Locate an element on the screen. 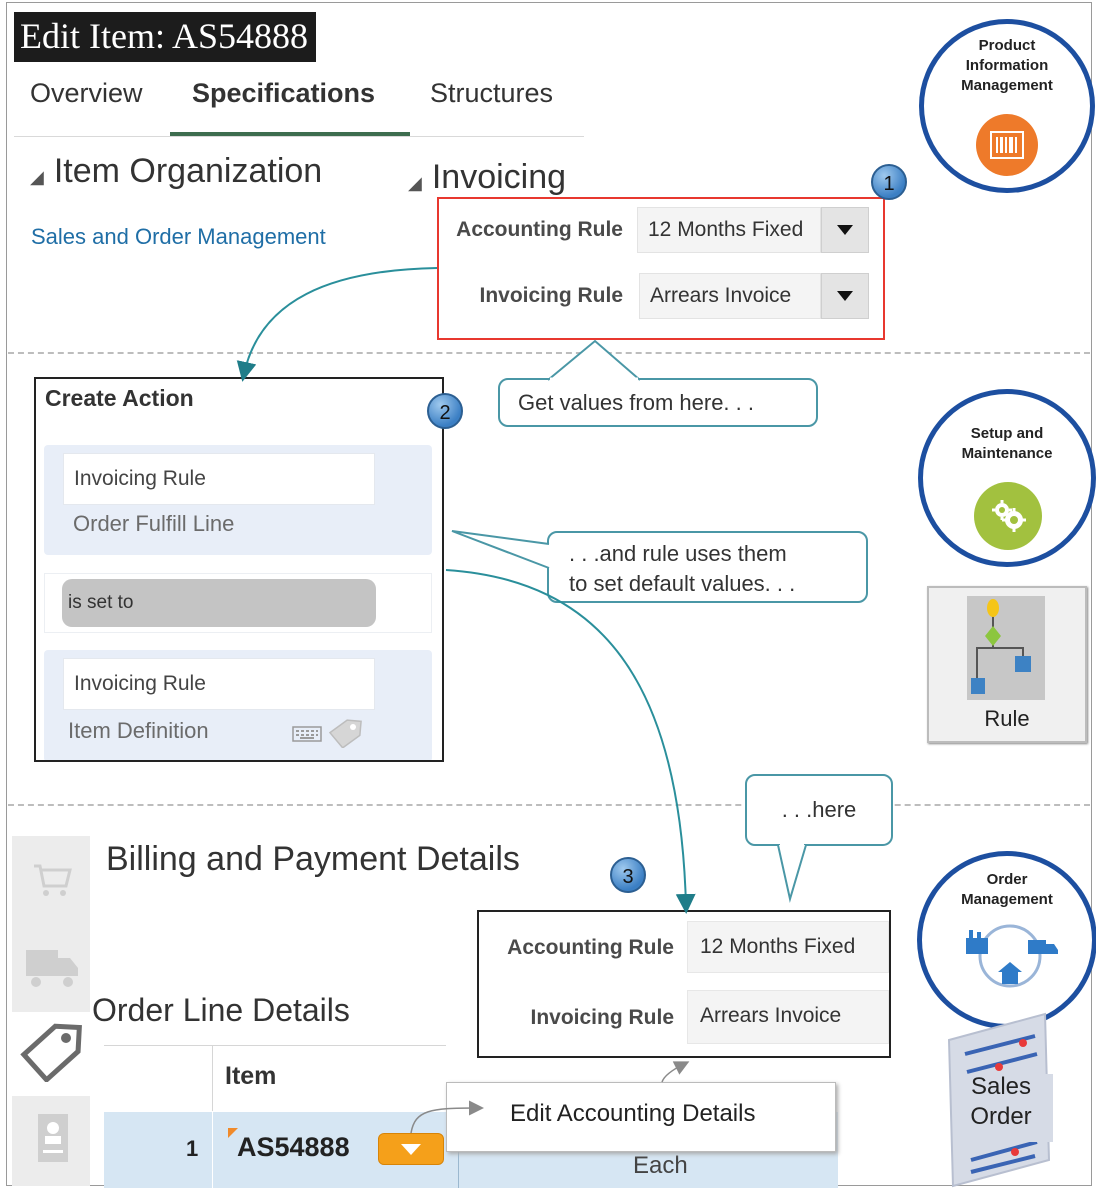  accounting-rule-value: 12 Months Fixed is located at coordinates (788, 947).